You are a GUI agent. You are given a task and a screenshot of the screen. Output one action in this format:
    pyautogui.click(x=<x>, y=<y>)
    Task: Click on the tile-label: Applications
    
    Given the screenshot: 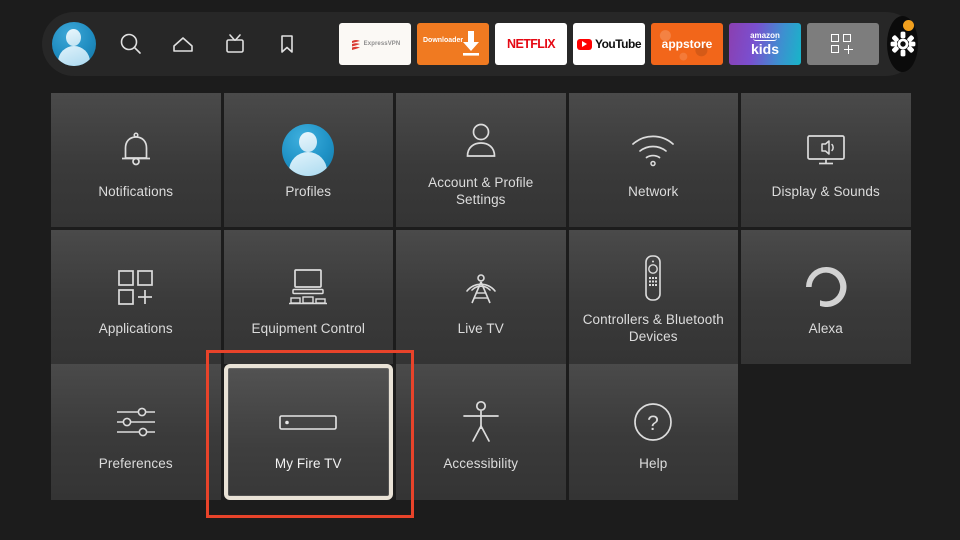 What is the action you would take?
    pyautogui.click(x=135, y=328)
    